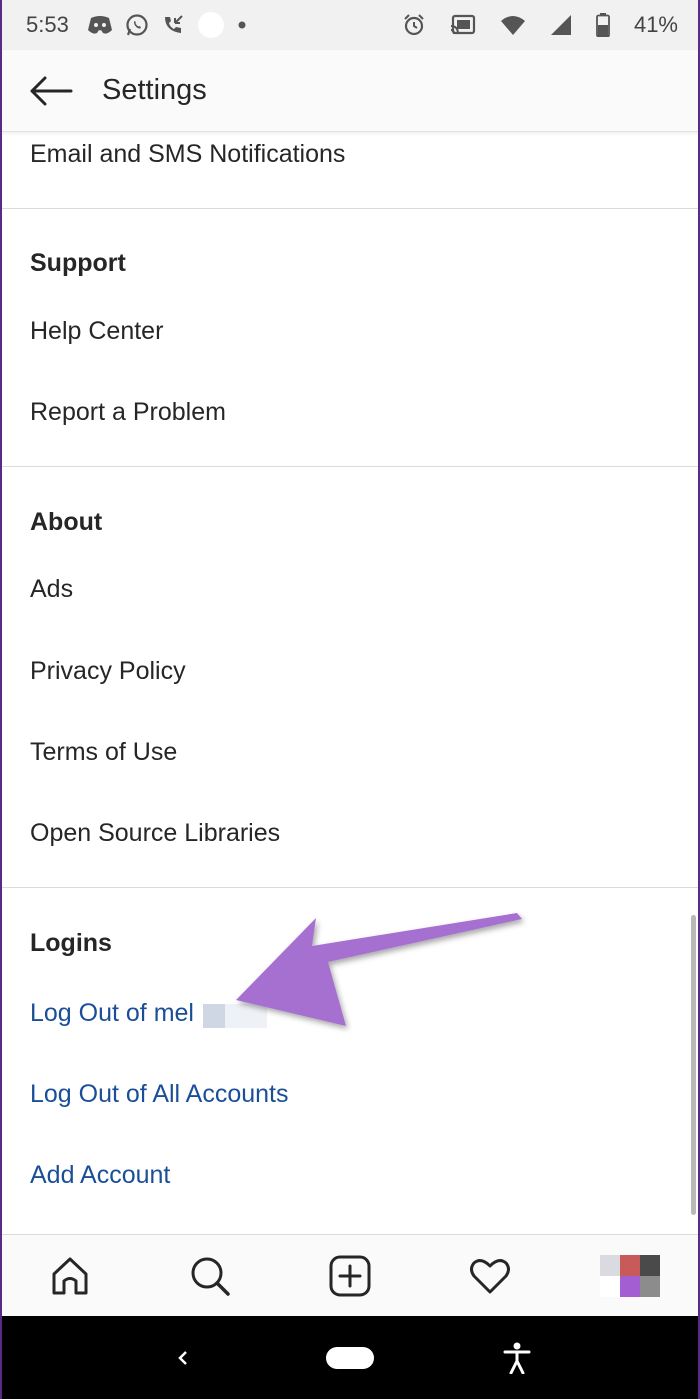 The height and width of the screenshot is (1399, 700). I want to click on nav-profile, so click(630, 1276).